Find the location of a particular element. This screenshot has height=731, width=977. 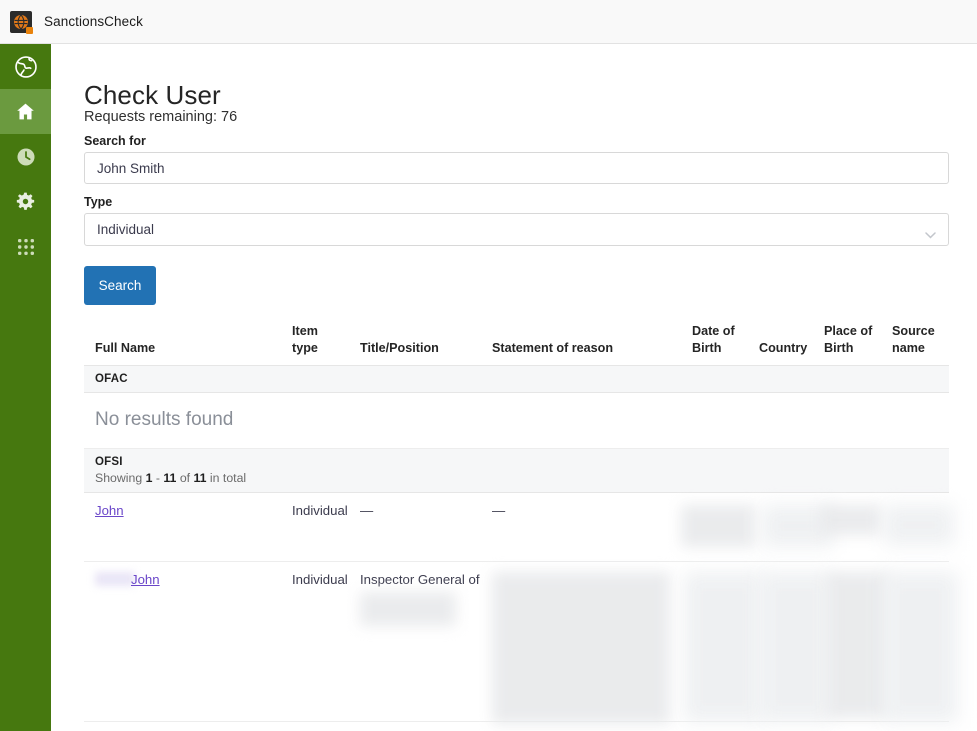

sidebar-item-history is located at coordinates (25, 156).